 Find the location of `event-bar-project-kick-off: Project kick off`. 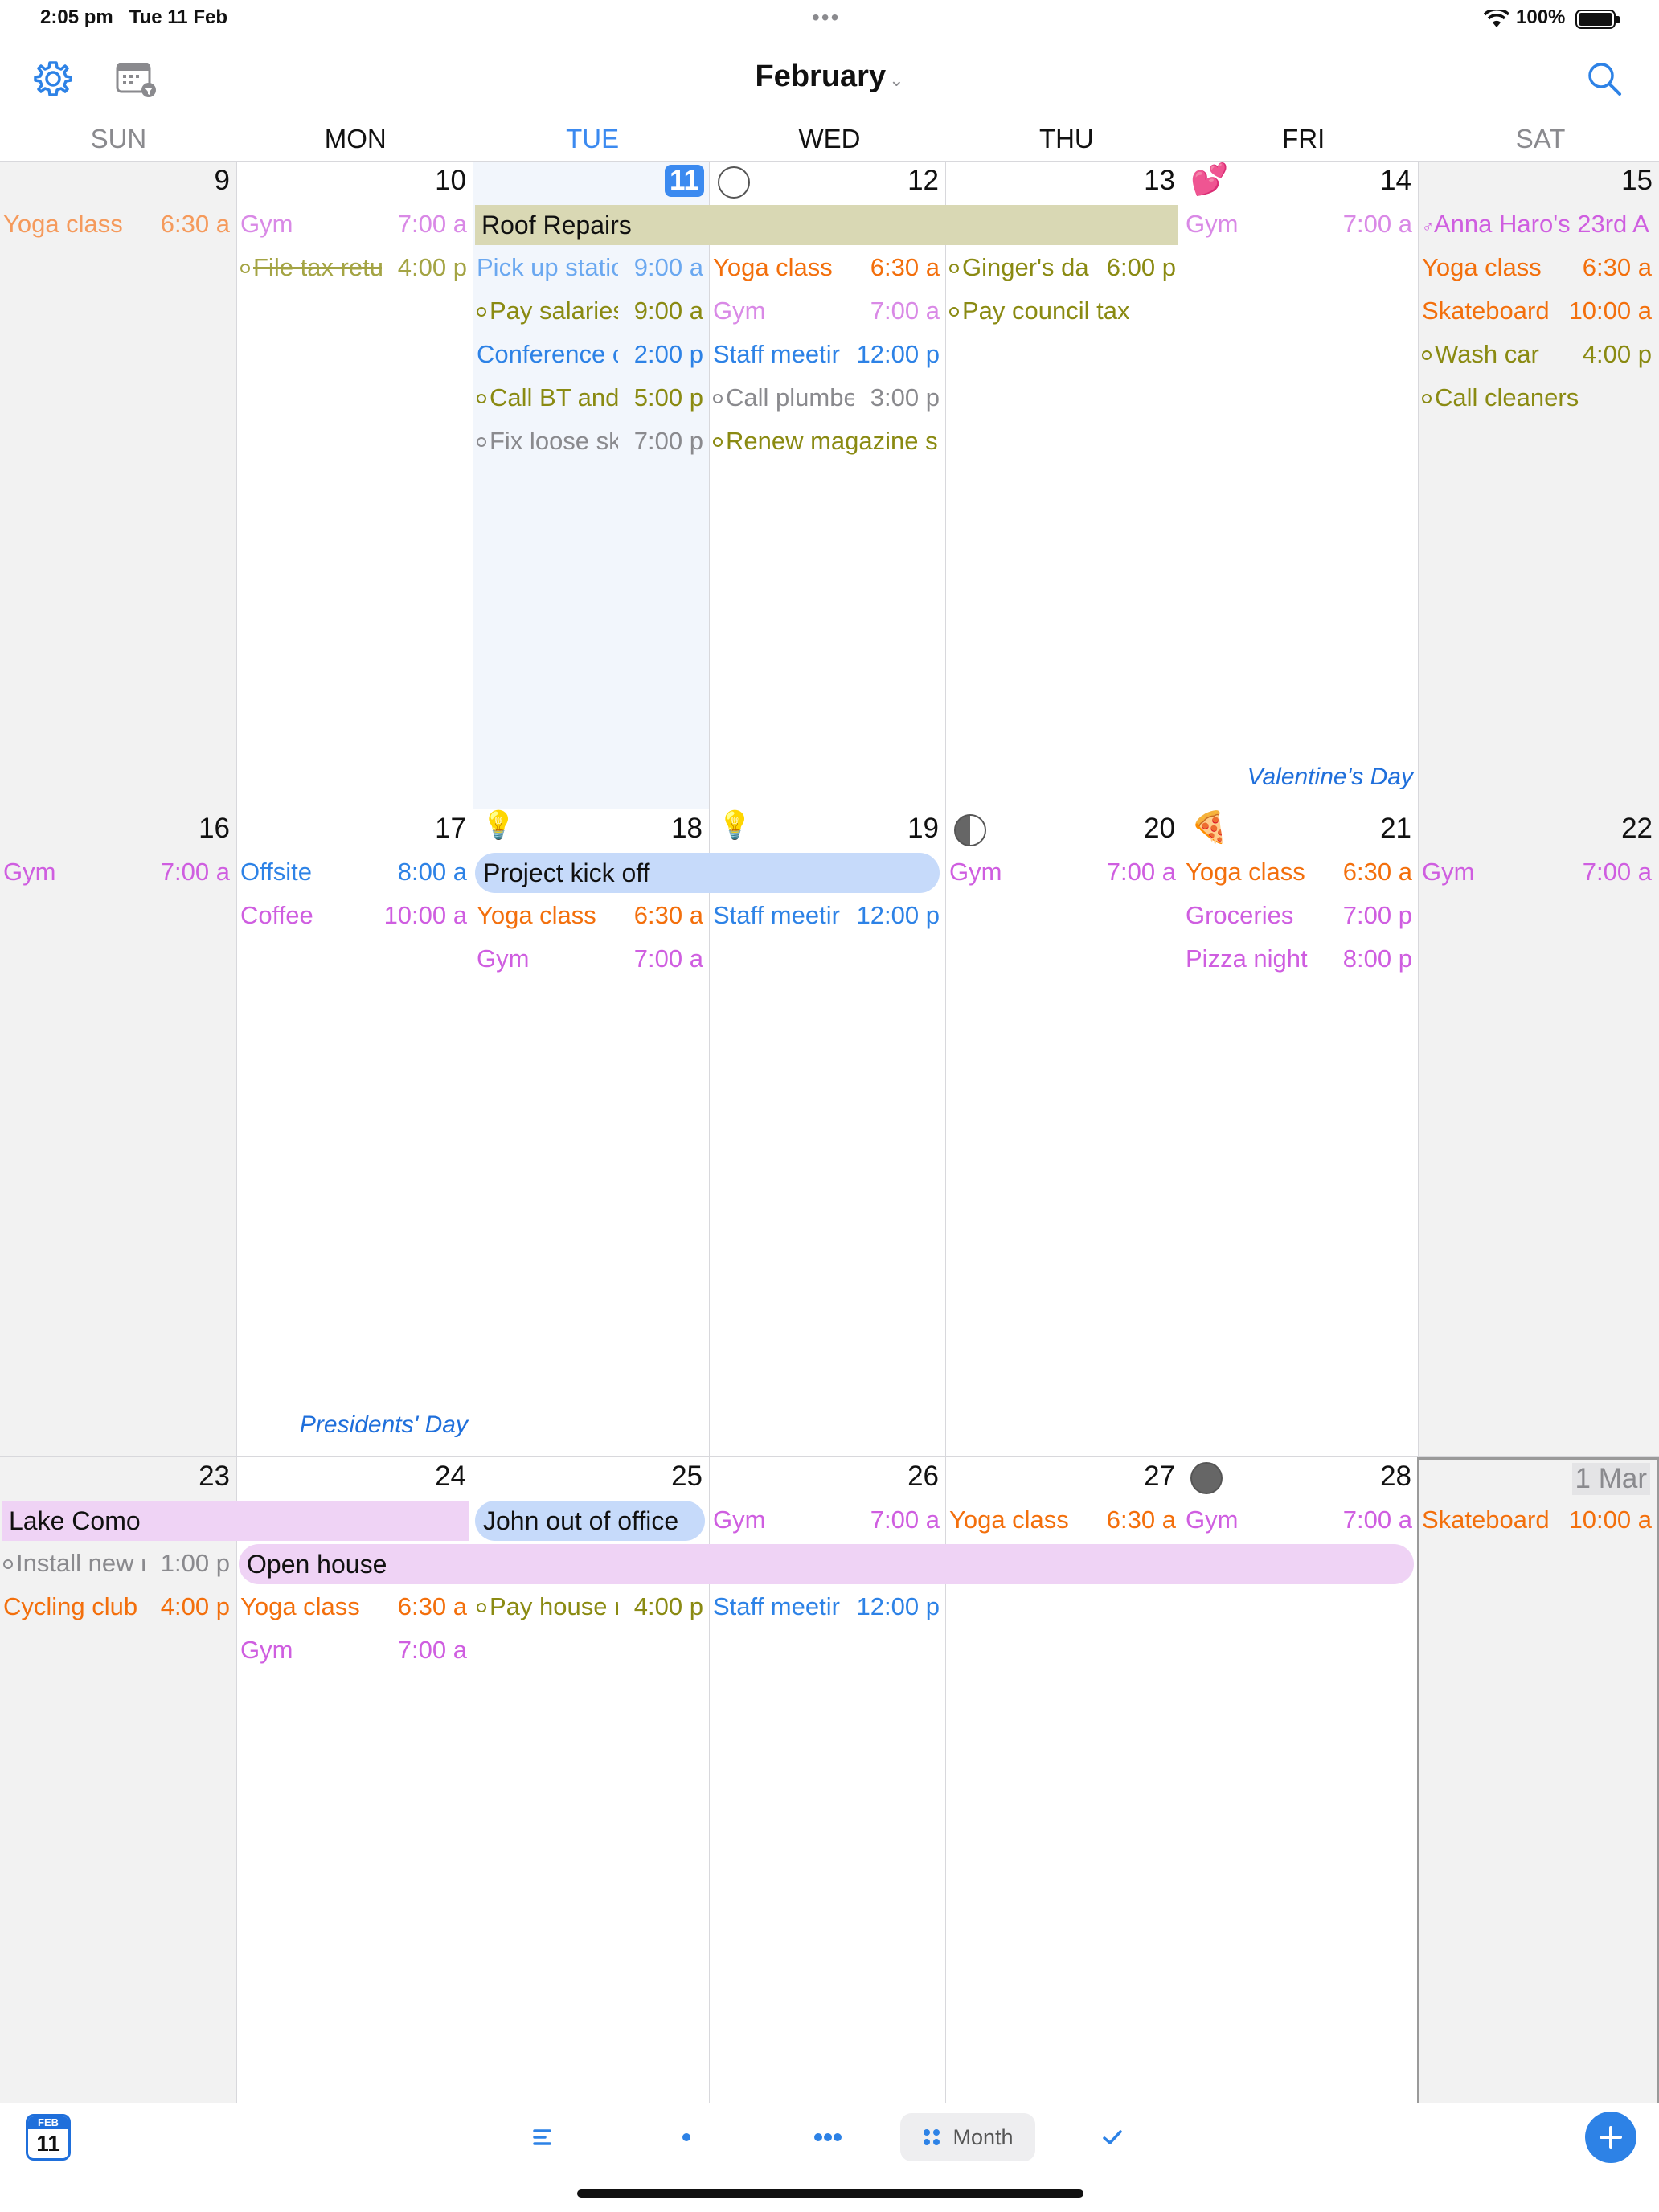

event-bar-project-kick-off: Project kick off is located at coordinates (707, 873).